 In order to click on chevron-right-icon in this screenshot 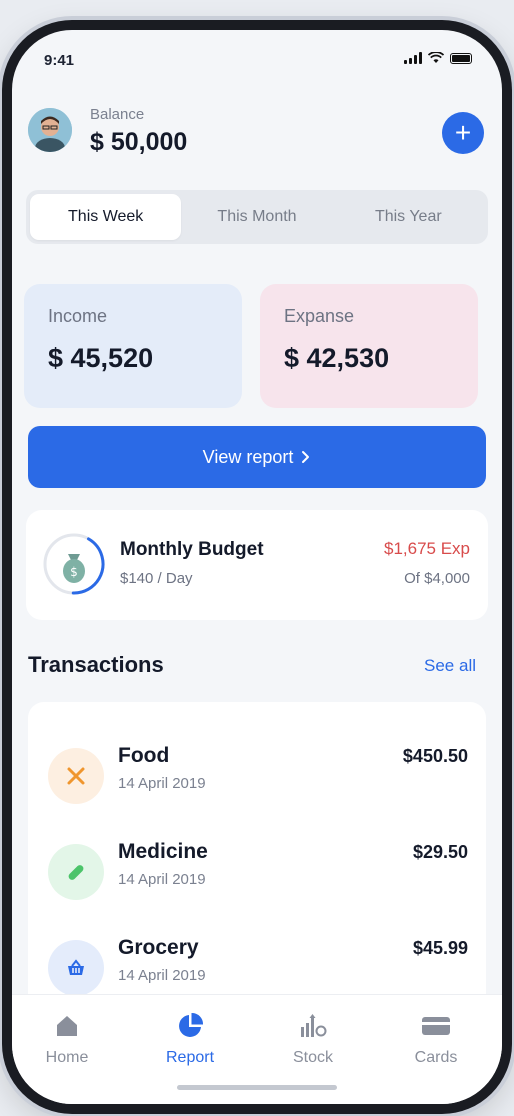, I will do `click(306, 457)`.